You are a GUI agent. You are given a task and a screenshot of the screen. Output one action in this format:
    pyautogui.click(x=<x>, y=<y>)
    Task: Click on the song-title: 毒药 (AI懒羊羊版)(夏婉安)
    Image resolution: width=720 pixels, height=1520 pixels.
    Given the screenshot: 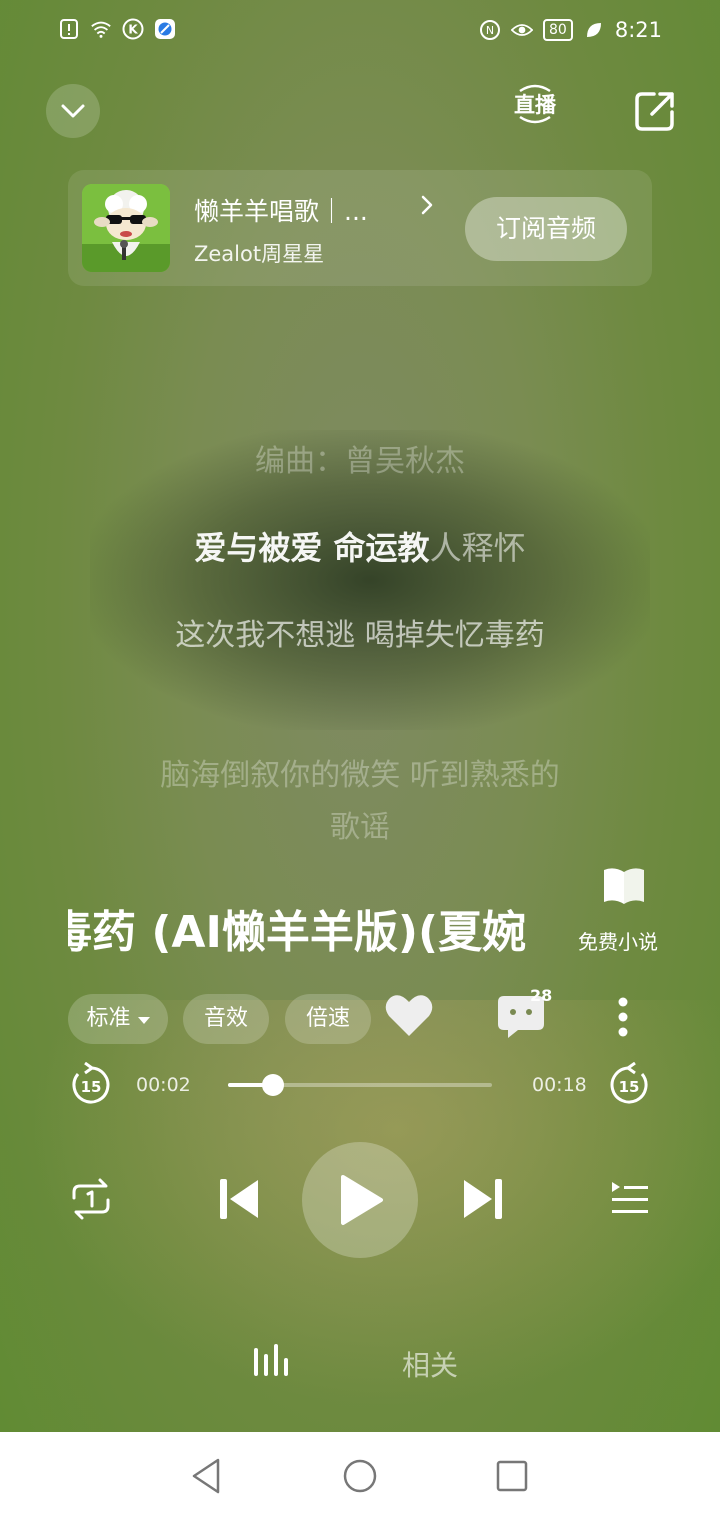 What is the action you would take?
    pyautogui.click(x=297, y=932)
    